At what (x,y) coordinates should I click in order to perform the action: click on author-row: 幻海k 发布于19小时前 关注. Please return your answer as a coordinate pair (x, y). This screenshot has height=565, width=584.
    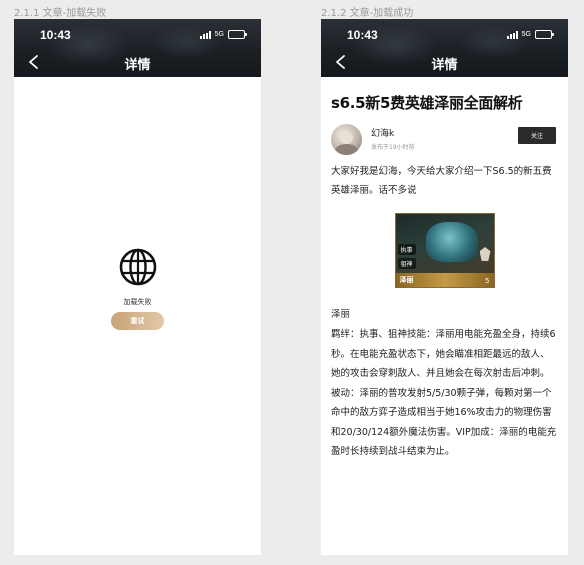
    Looking at the image, I should click on (444, 141).